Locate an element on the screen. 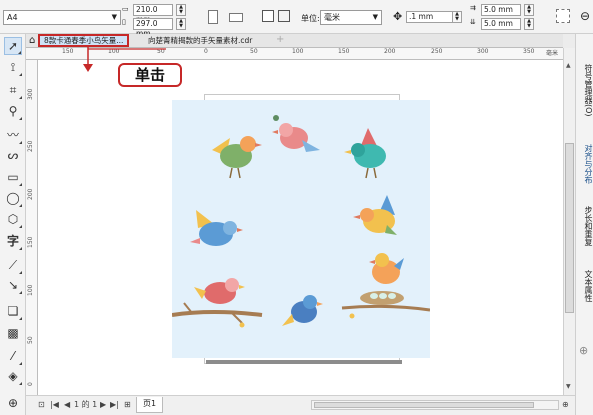 This screenshot has height=415, width=593. ruler-v-label: 300 is located at coordinates (30, 94).